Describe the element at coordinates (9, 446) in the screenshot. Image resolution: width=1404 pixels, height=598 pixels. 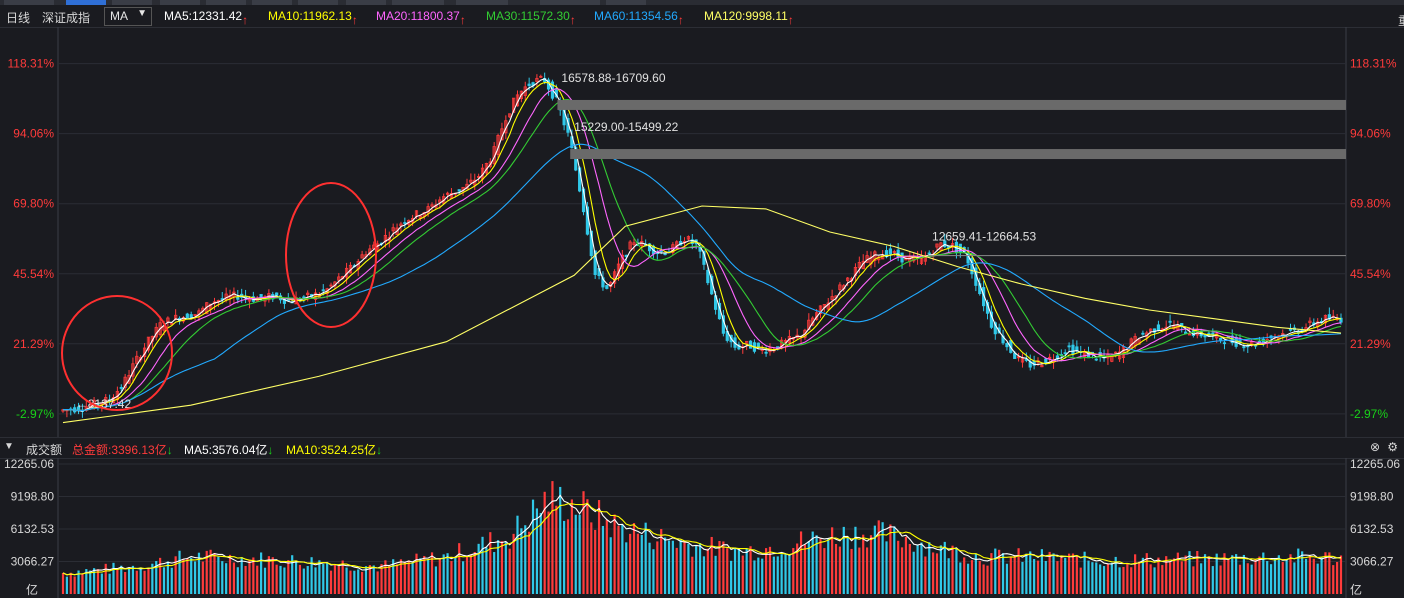
I see `collapse-icon: ▼` at that location.